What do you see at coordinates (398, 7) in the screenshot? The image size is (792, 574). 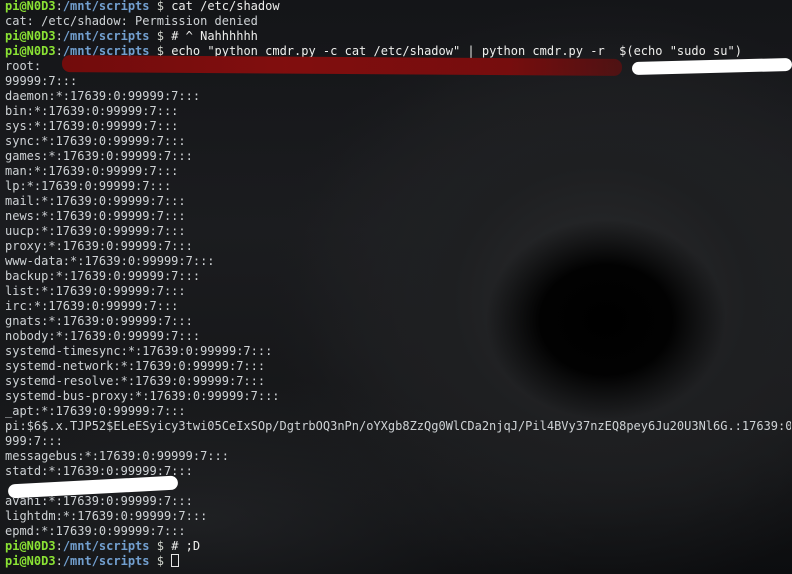 I see `prompt-line: pi@N0D3:/mnt/scripts $ cat /etc/shadow` at bounding box center [398, 7].